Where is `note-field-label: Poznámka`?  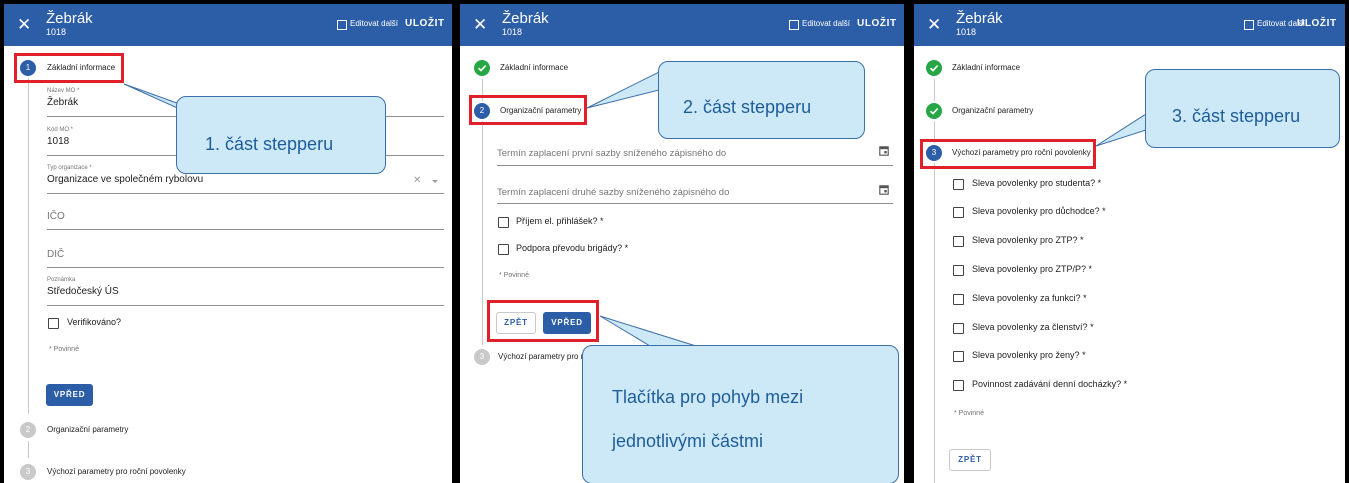 note-field-label: Poznámka is located at coordinates (61, 280).